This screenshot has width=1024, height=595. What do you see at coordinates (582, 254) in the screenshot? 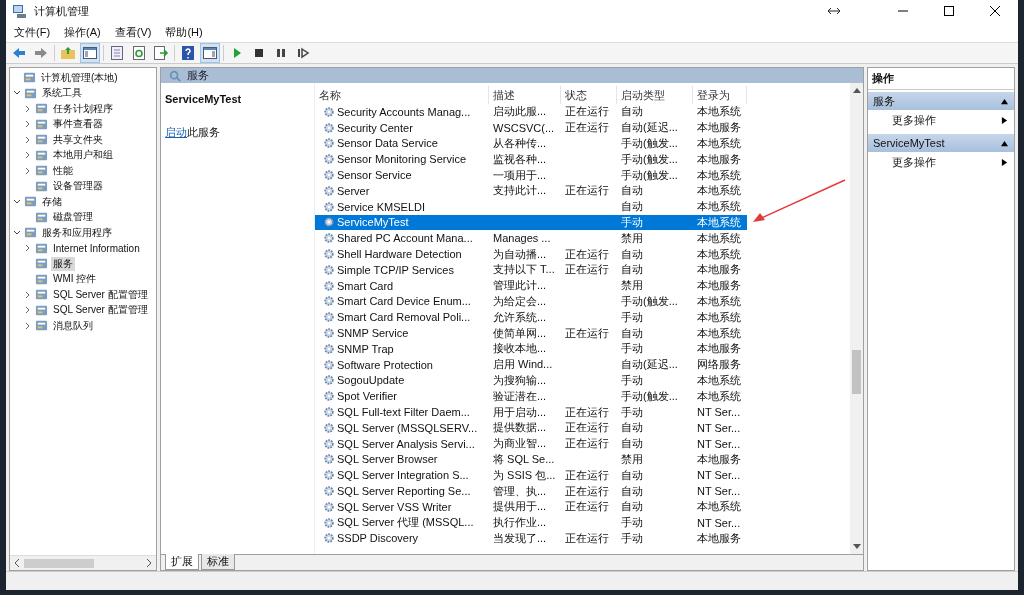
I see `service-row: Shell Hardware Detection 为自动播... 正在运行 自动 本地系统` at bounding box center [582, 254].